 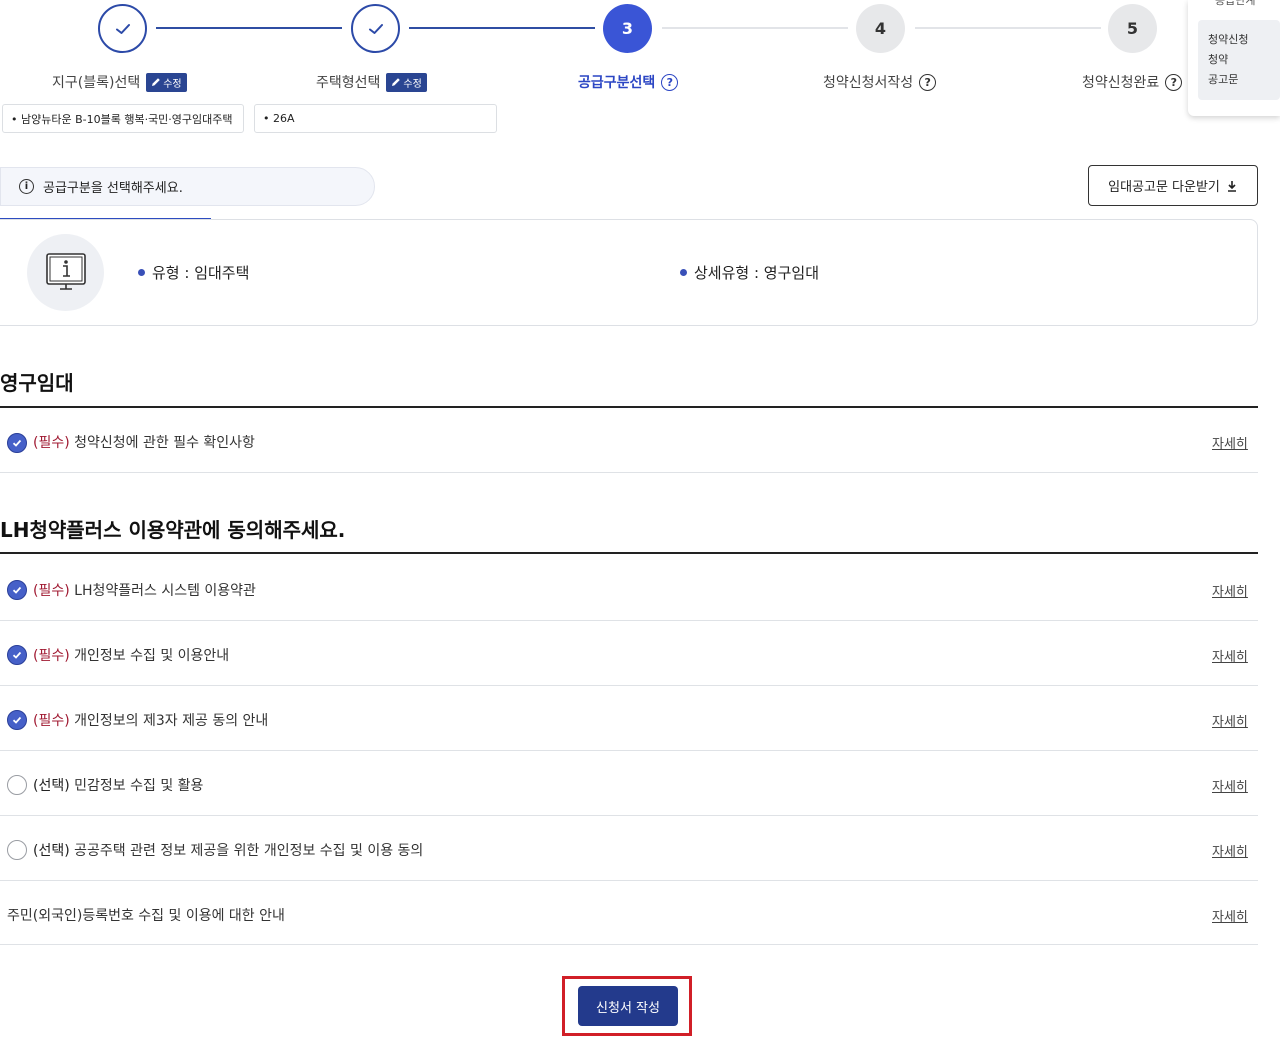 What do you see at coordinates (629, 653) in the screenshot?
I see `agreement-row: (필수) 개인정보 수집 및 이용안내 자세히` at bounding box center [629, 653].